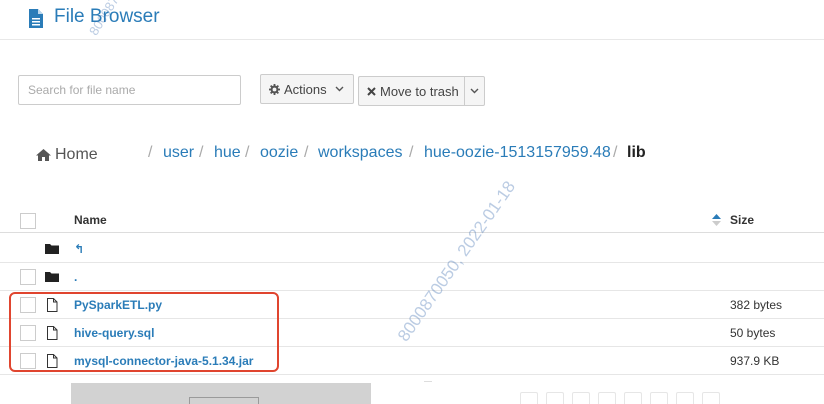 This screenshot has height=404, width=824. Describe the element at coordinates (517, 153) in the screenshot. I see `breadcrumb-item-workspace: hue-oozie-1513157959.48` at that location.